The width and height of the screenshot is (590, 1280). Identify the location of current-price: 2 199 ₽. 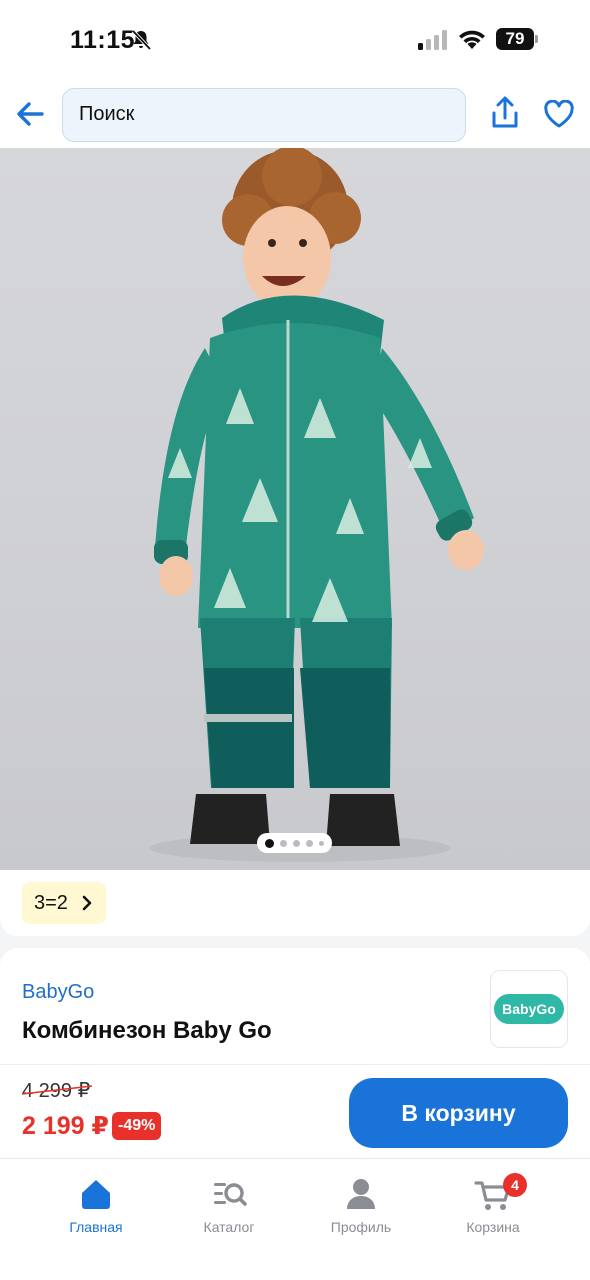
(65, 1126).